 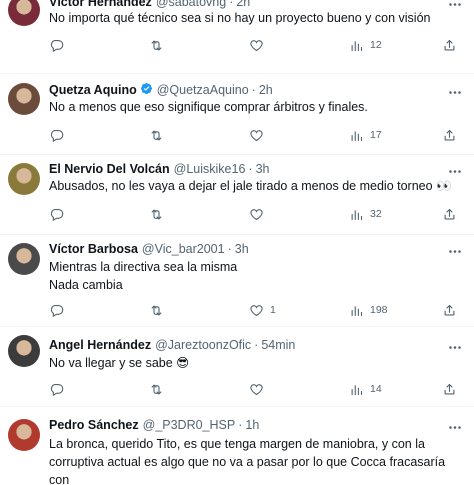 What do you see at coordinates (86, 285) in the screenshot?
I see `tweet-text-line: Nada cambia` at bounding box center [86, 285].